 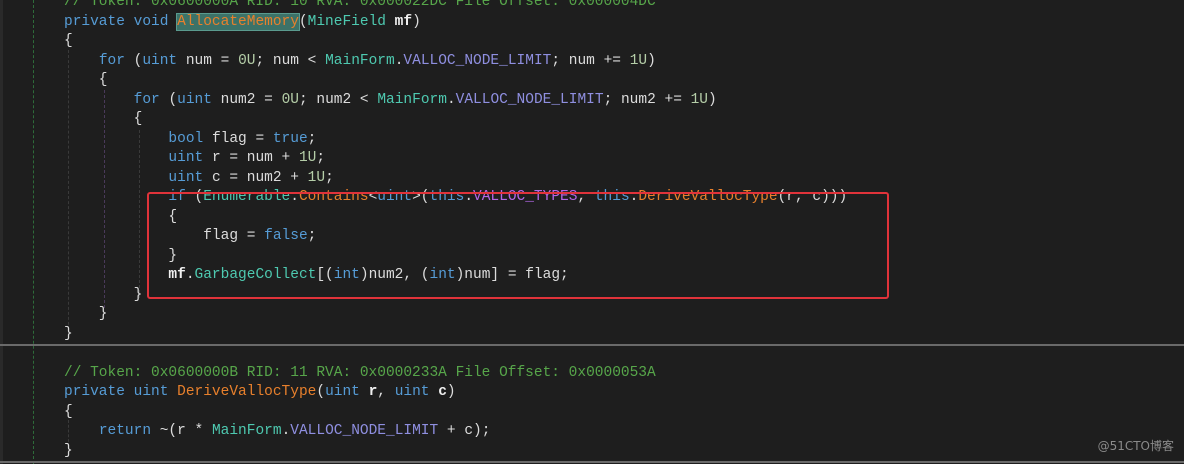 What do you see at coordinates (351, 21) in the screenshot?
I see `code-token: MineField` at bounding box center [351, 21].